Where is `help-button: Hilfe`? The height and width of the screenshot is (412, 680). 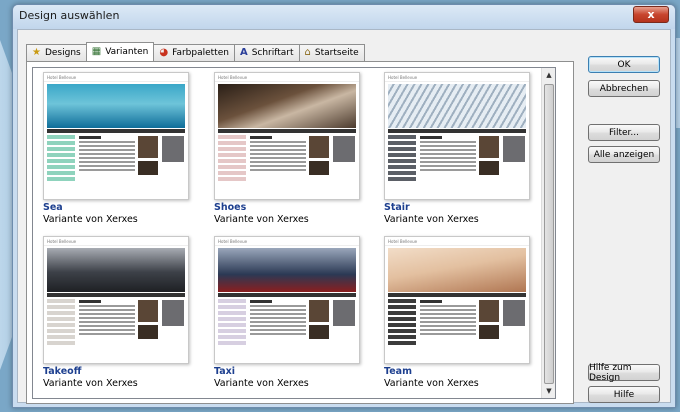
help-button: Hilfe is located at coordinates (624, 394).